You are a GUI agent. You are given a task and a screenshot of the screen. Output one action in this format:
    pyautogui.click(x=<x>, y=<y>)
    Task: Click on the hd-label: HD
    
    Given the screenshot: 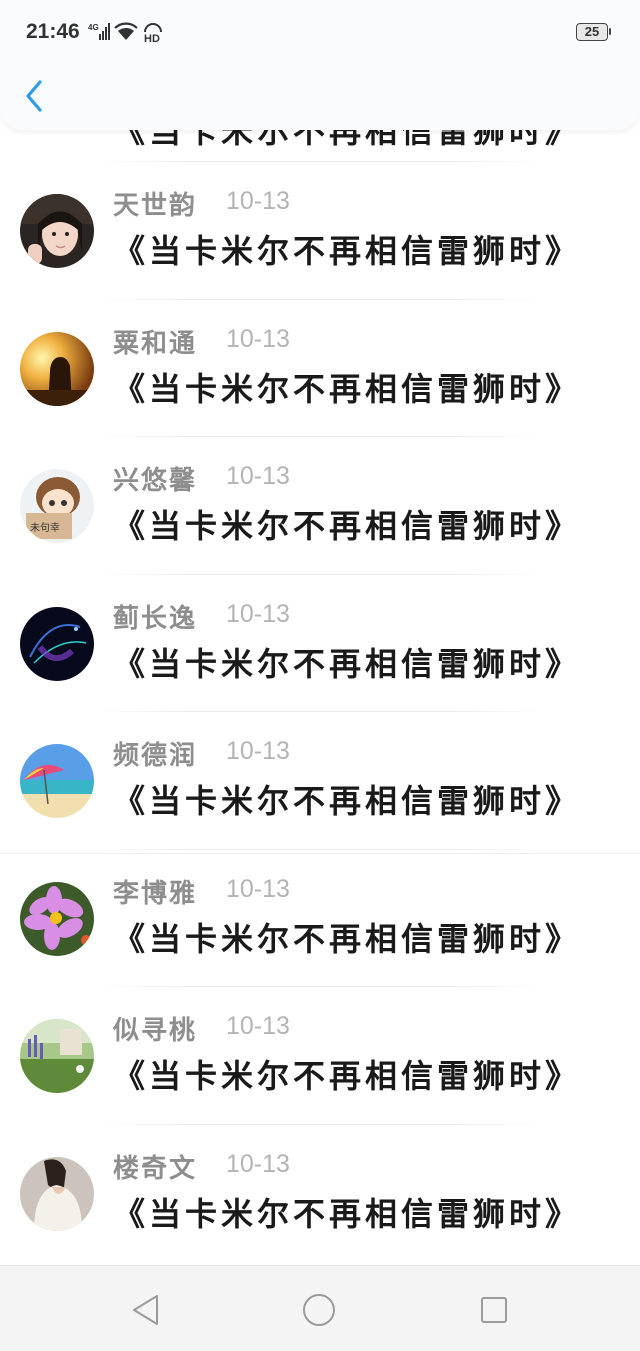 What is the action you would take?
    pyautogui.click(x=152, y=38)
    